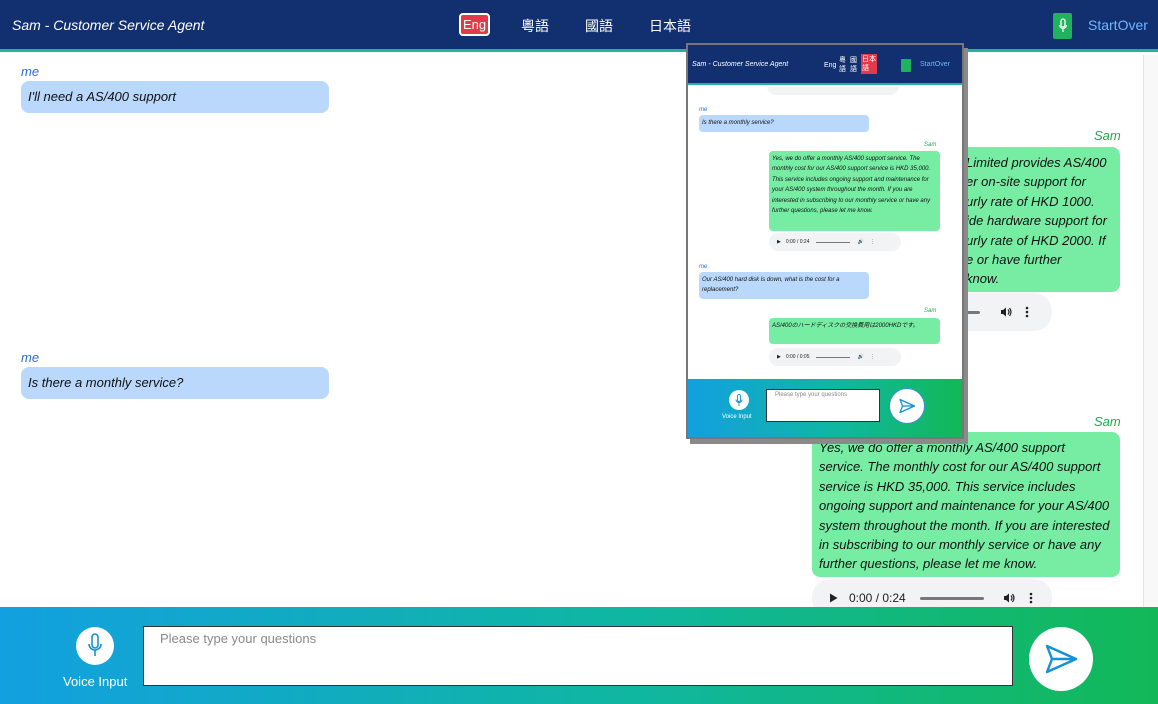 The width and height of the screenshot is (1158, 704). What do you see at coordinates (1036, 221) in the screenshot?
I see `bot-message-line: ide hardware support for` at bounding box center [1036, 221].